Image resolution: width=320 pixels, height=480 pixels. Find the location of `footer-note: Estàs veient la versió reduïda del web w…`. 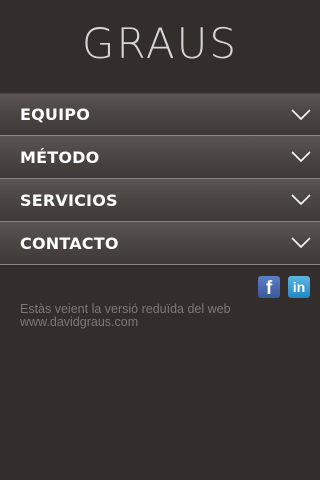

footer-note: Estàs veient la versió reduïda del web w… is located at coordinates (160, 313).